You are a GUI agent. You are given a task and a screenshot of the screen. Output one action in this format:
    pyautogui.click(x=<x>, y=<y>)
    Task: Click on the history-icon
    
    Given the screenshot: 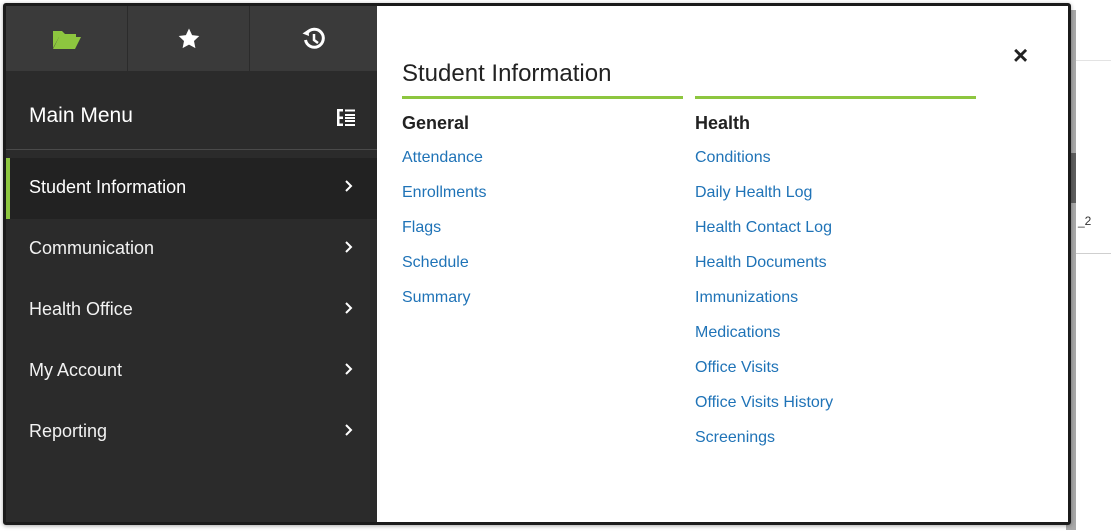 What is the action you would take?
    pyautogui.click(x=313, y=38)
    